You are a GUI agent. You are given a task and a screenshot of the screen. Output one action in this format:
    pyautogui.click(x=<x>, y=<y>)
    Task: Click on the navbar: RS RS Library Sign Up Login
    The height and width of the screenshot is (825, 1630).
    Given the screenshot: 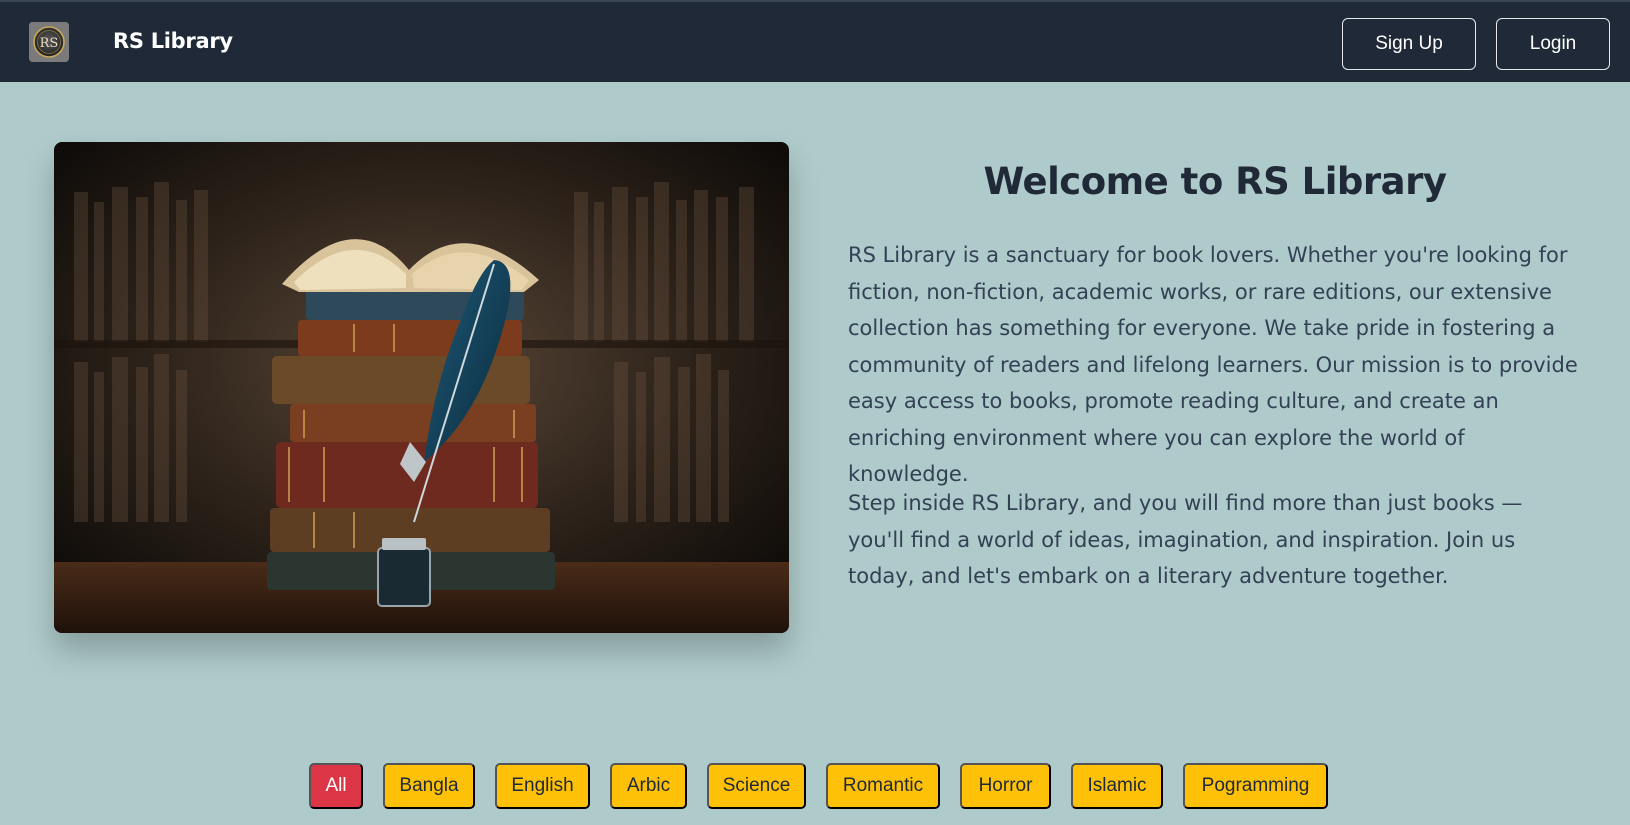 What is the action you would take?
    pyautogui.click(x=815, y=41)
    